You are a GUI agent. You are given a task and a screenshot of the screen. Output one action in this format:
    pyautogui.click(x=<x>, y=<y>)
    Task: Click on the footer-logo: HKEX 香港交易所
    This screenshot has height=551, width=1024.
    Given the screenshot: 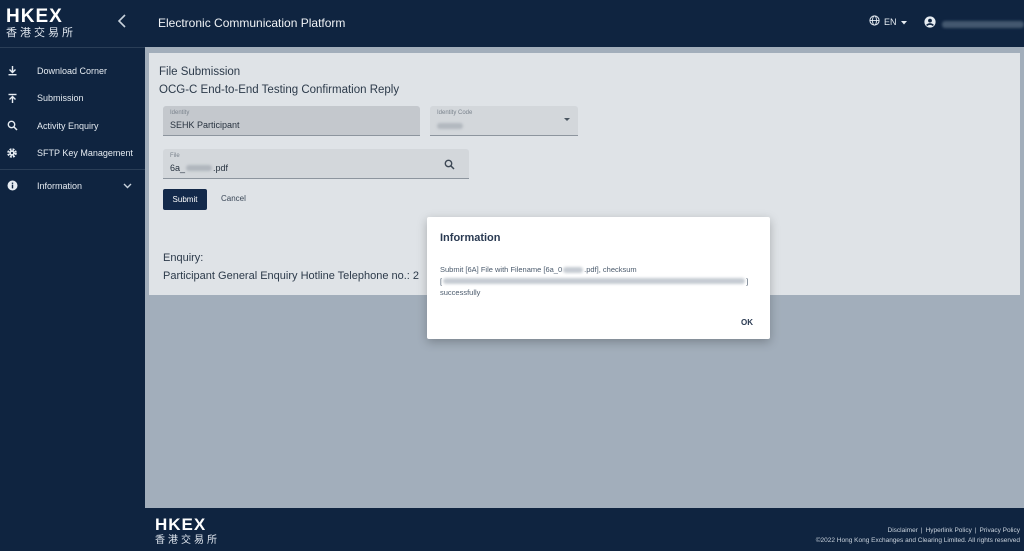 What is the action you would take?
    pyautogui.click(x=187, y=532)
    